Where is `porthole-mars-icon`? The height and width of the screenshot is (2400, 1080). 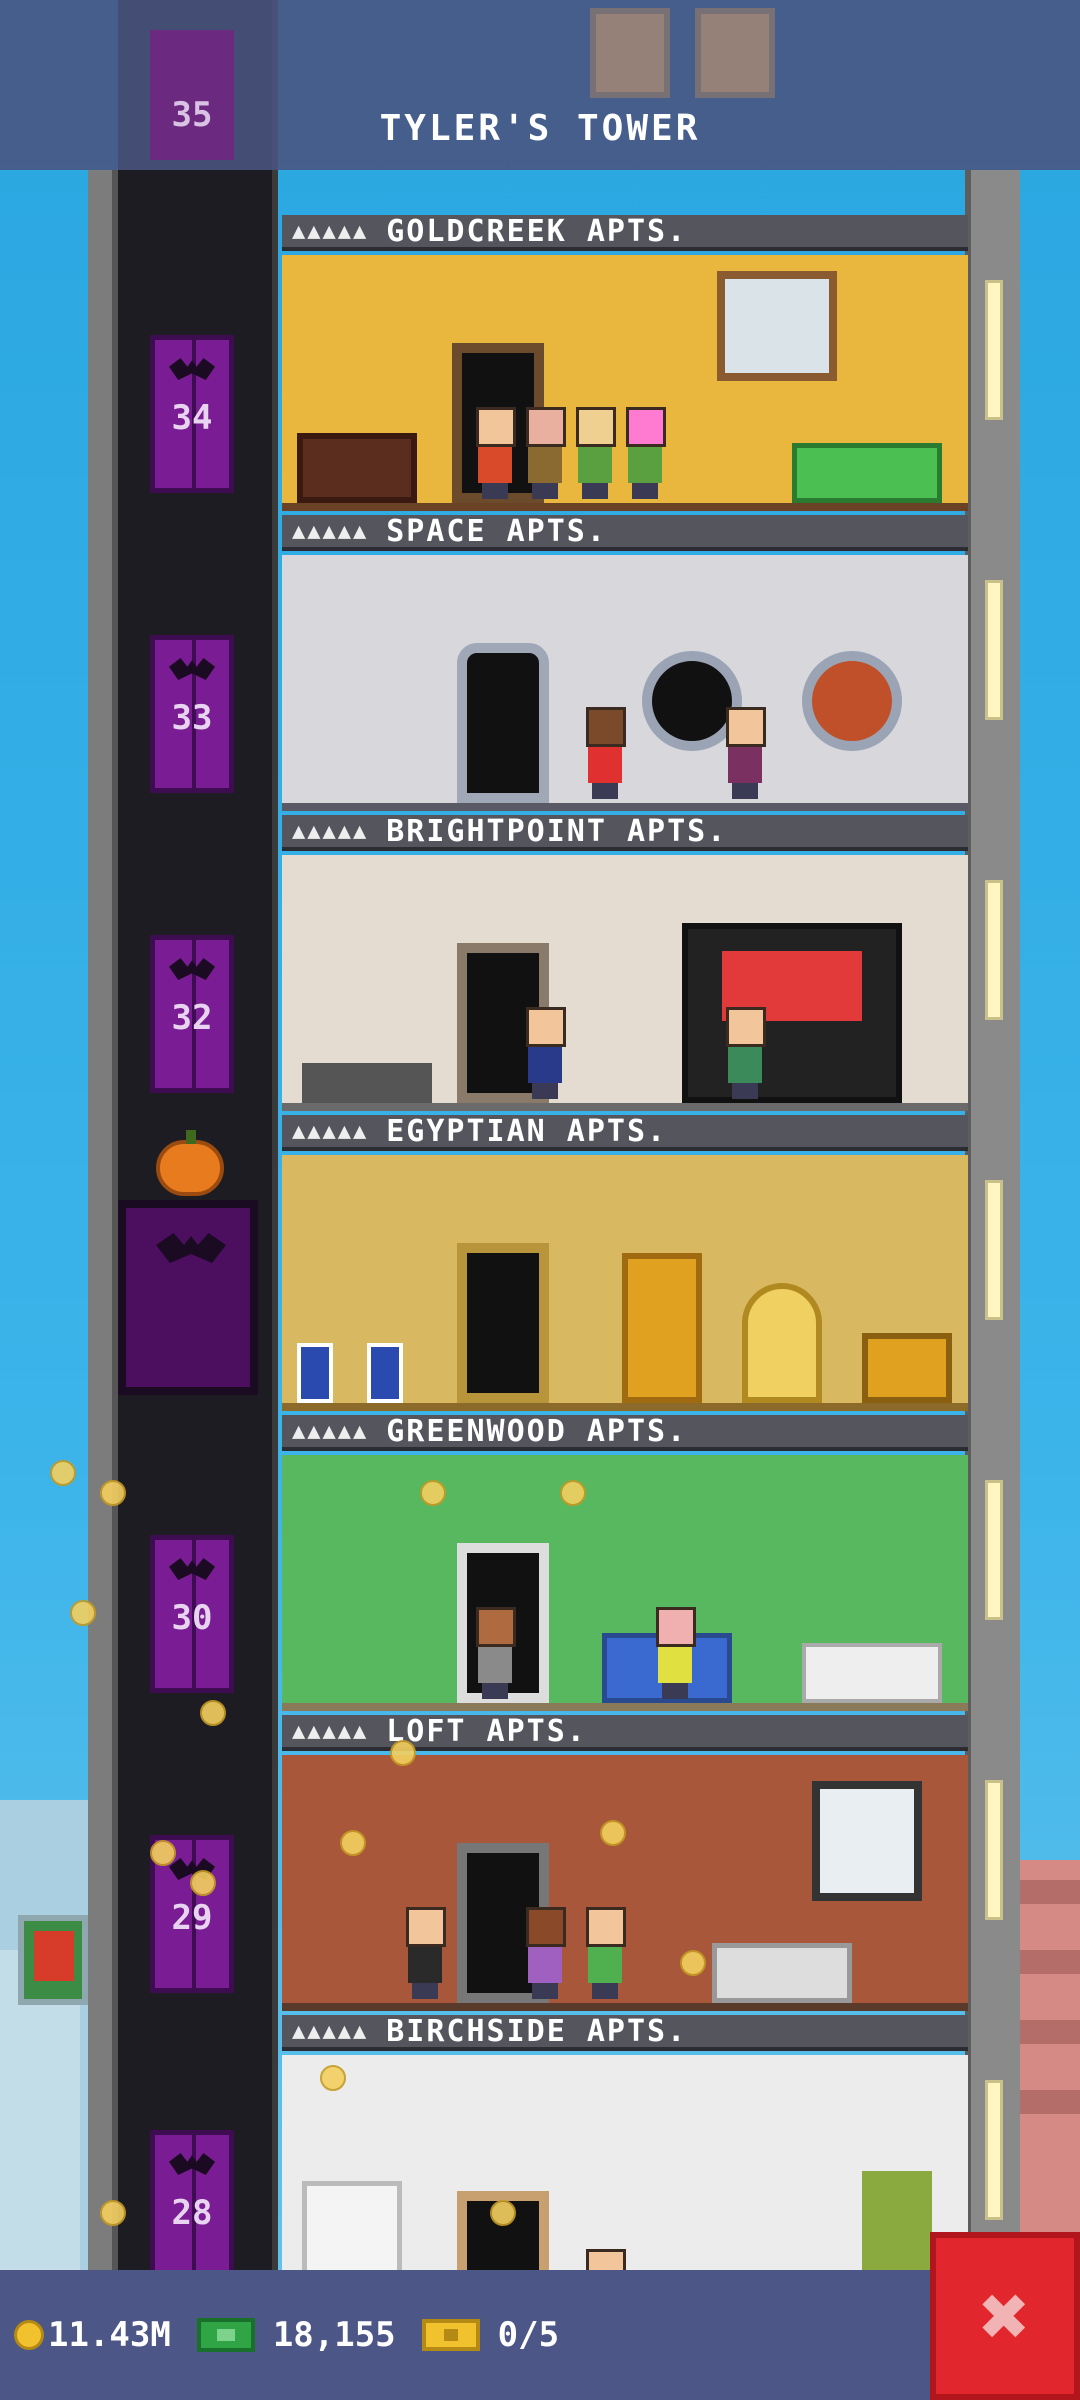 porthole-mars-icon is located at coordinates (852, 701).